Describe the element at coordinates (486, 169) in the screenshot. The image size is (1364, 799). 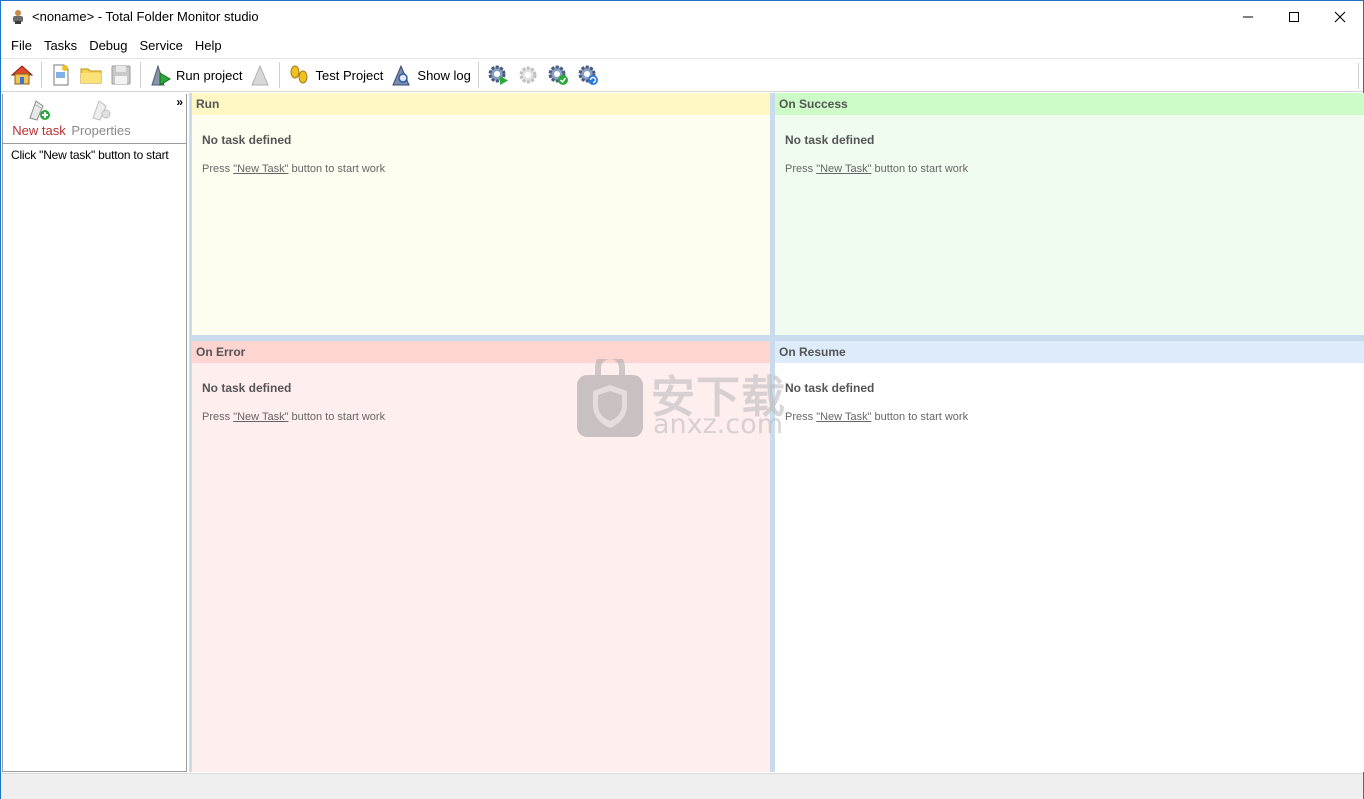
I see `run-pane-desc: Press "New Task" button to start work` at that location.